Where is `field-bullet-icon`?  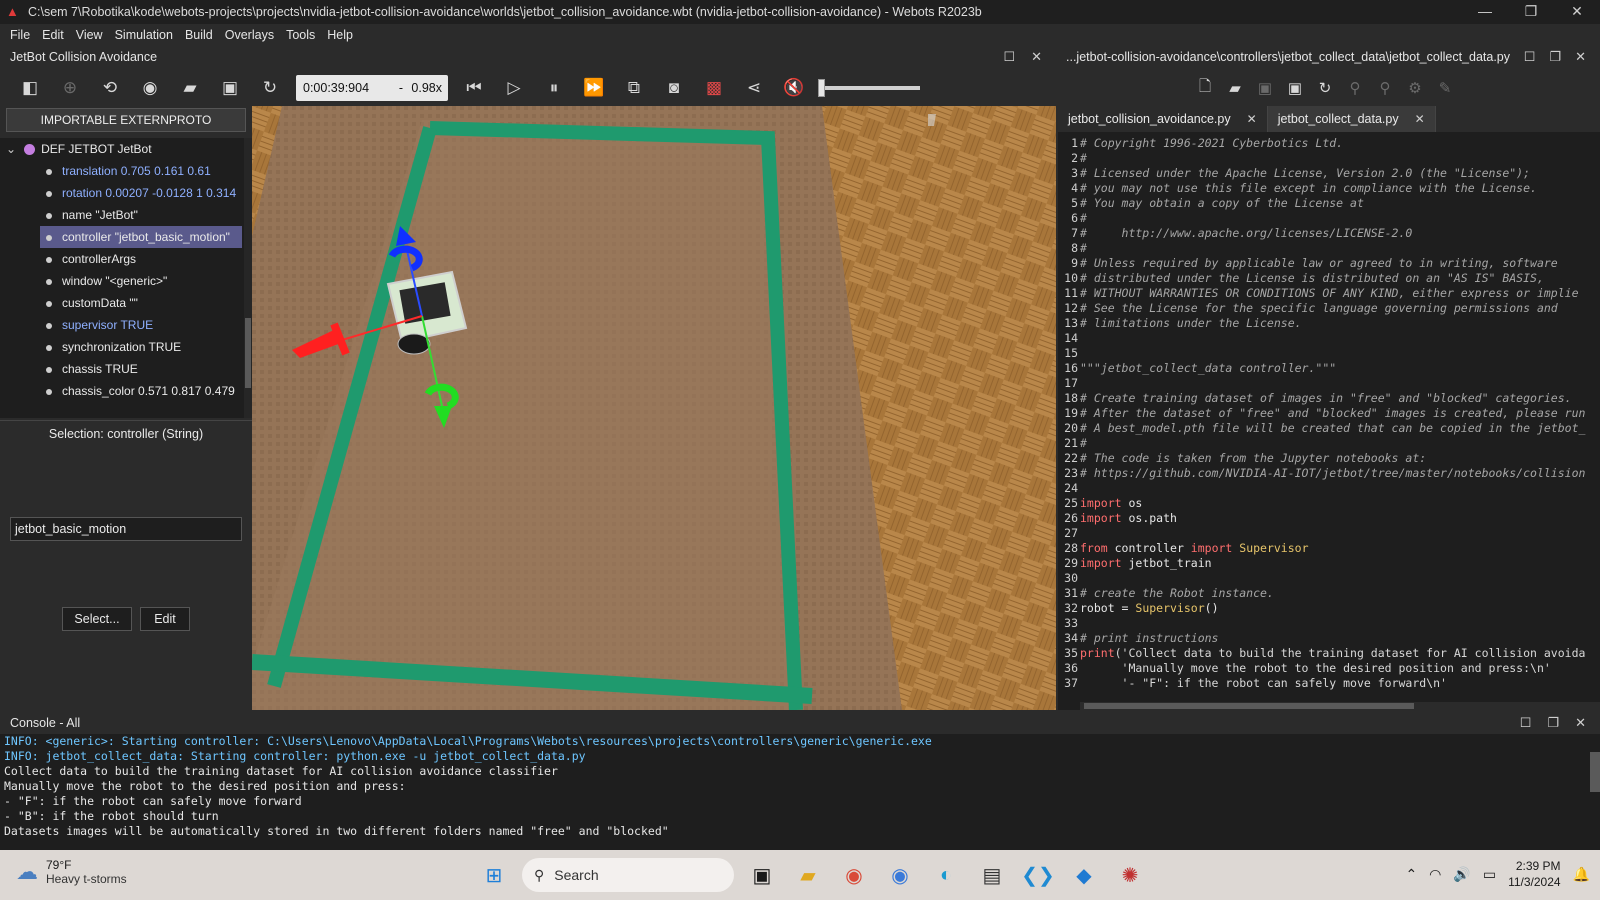
field-bullet-icon is located at coordinates (49, 347).